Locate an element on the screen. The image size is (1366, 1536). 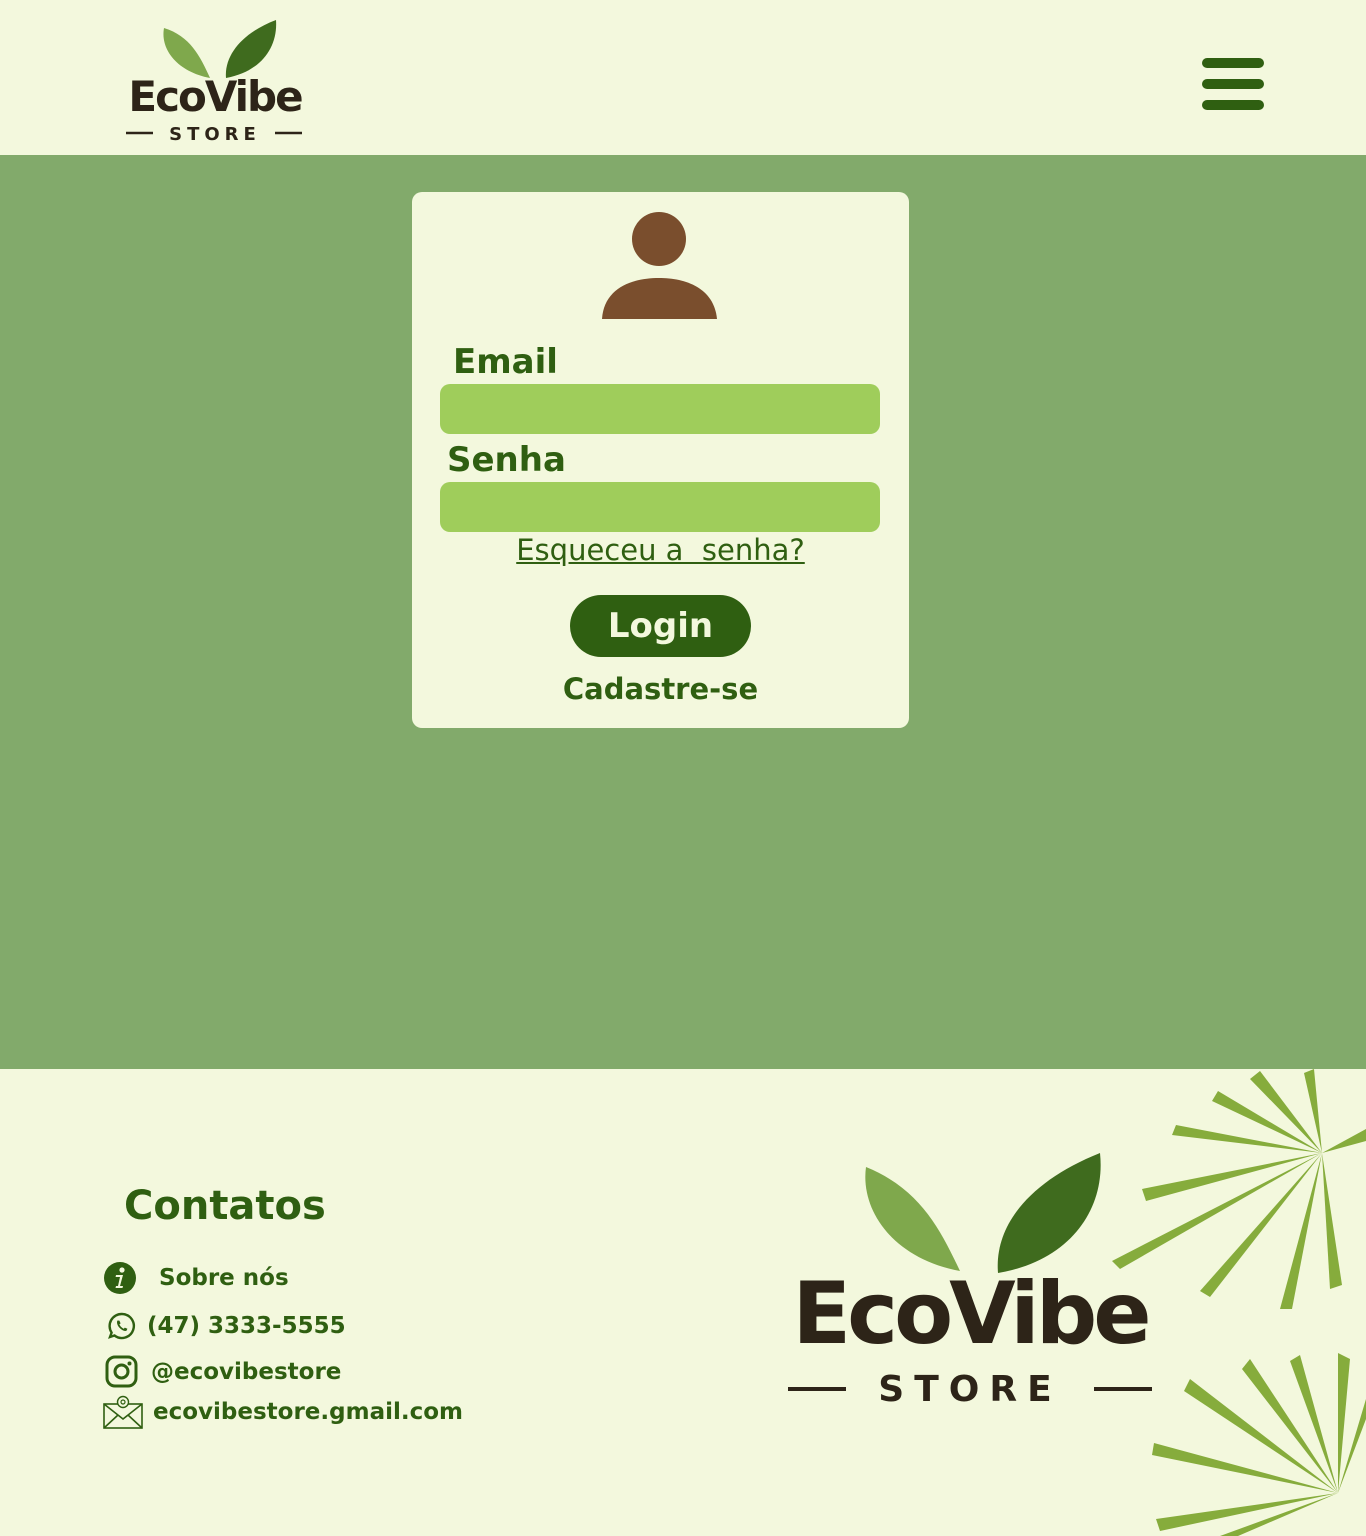
email-icon is located at coordinates (123, 1412).